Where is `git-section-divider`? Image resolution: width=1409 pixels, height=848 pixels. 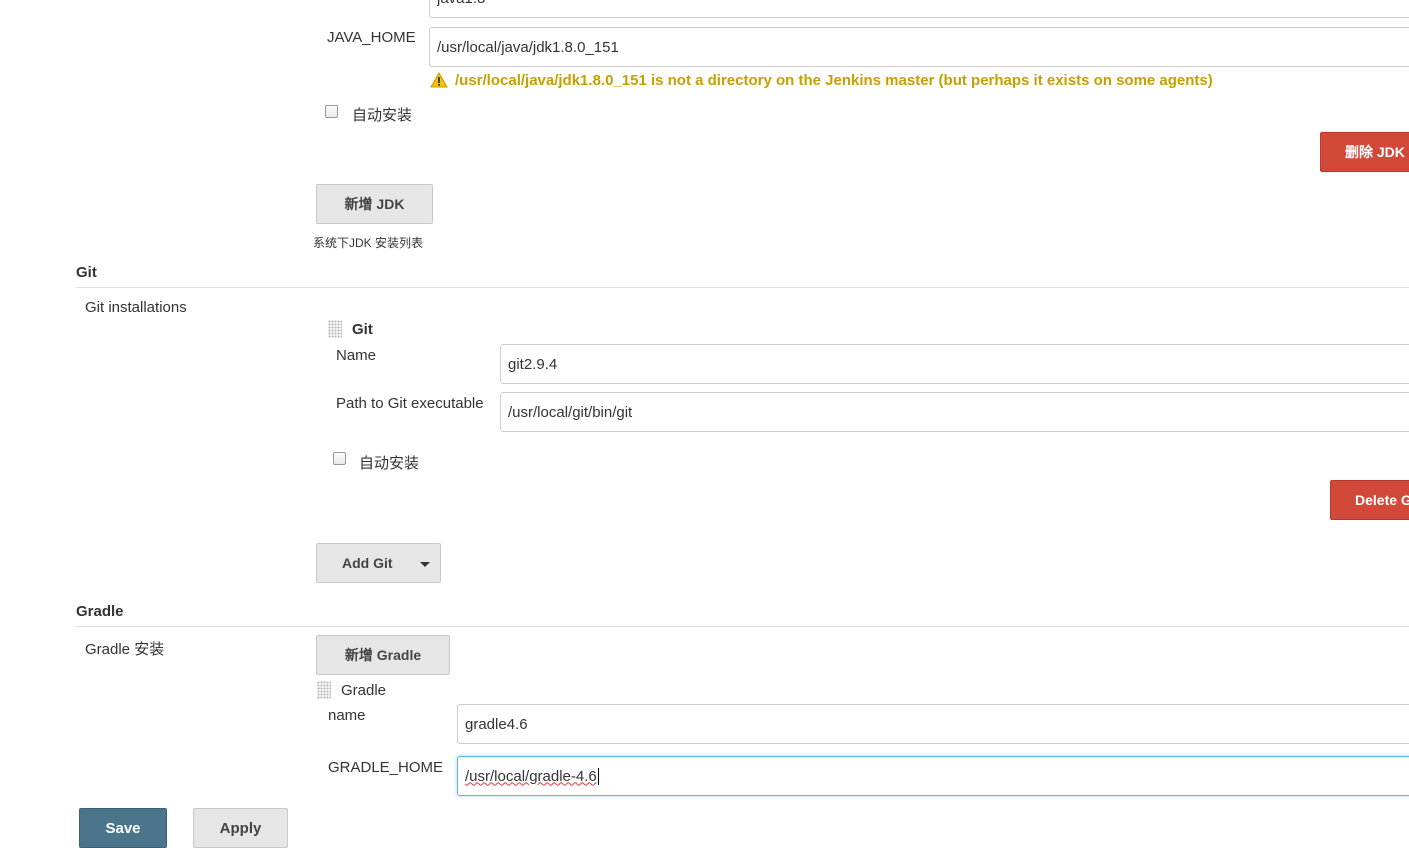 git-section-divider is located at coordinates (742, 287).